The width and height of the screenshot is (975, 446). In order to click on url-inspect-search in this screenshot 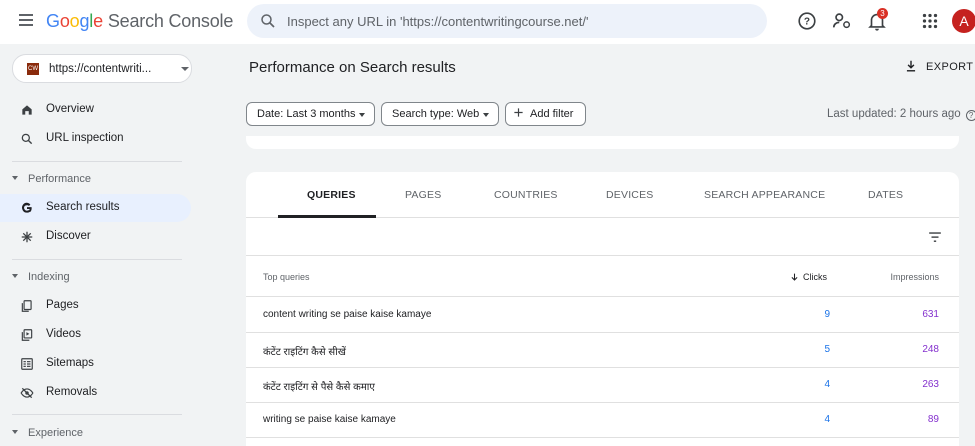, I will do `click(507, 21)`.